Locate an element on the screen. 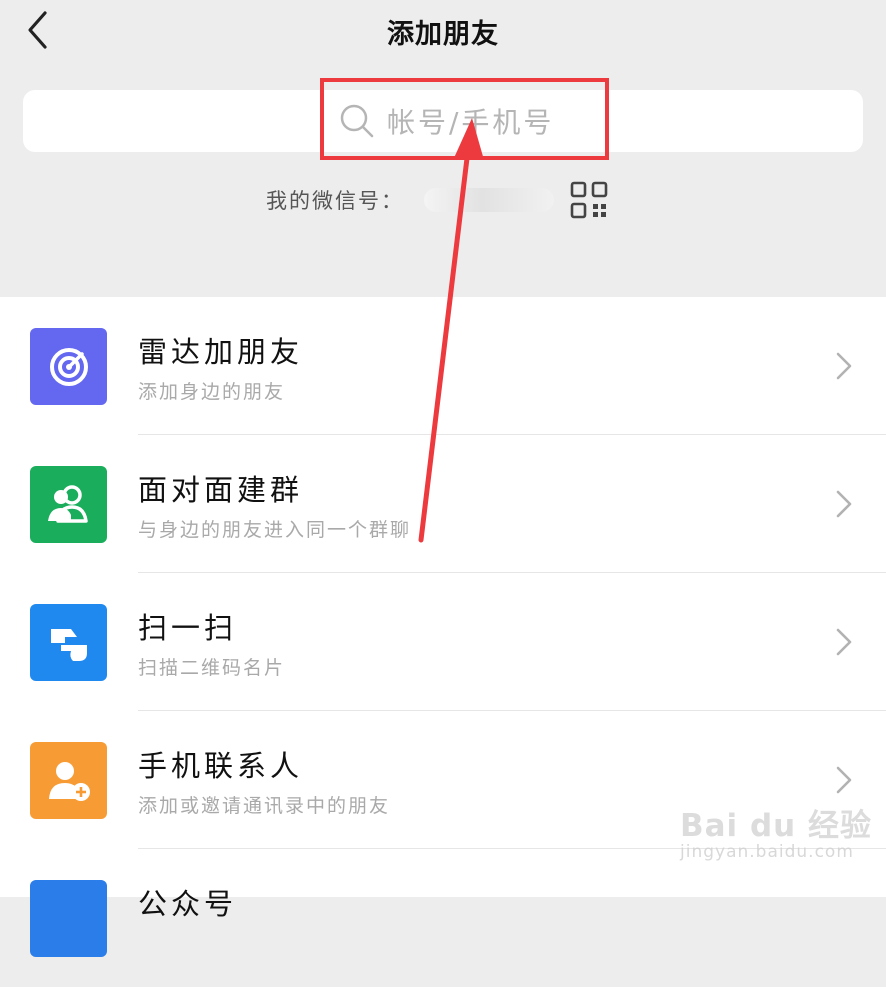  search-placeholder: 帐号/手机号 is located at coordinates (471, 122).